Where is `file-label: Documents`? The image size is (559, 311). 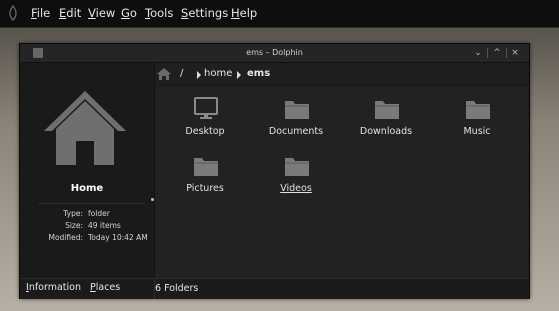
file-label: Documents is located at coordinates (296, 131).